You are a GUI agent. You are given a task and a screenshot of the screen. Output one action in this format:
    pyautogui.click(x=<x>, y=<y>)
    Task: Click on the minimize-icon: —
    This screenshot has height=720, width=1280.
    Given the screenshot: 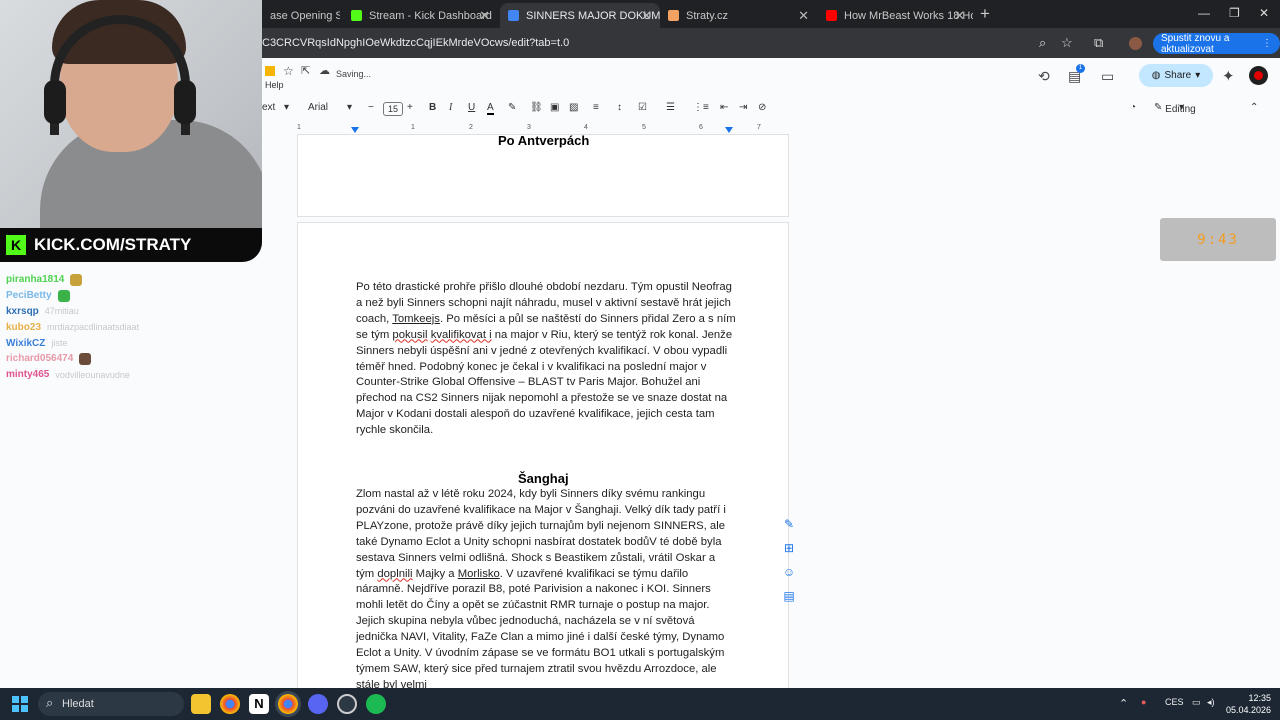 What is the action you would take?
    pyautogui.click(x=1204, y=13)
    